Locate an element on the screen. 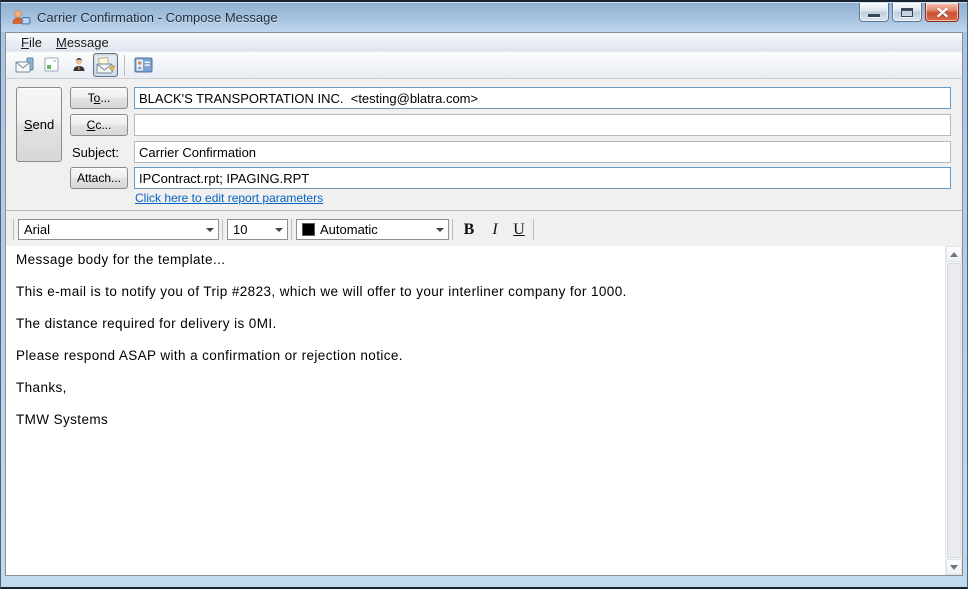  close-button is located at coordinates (942, 12).